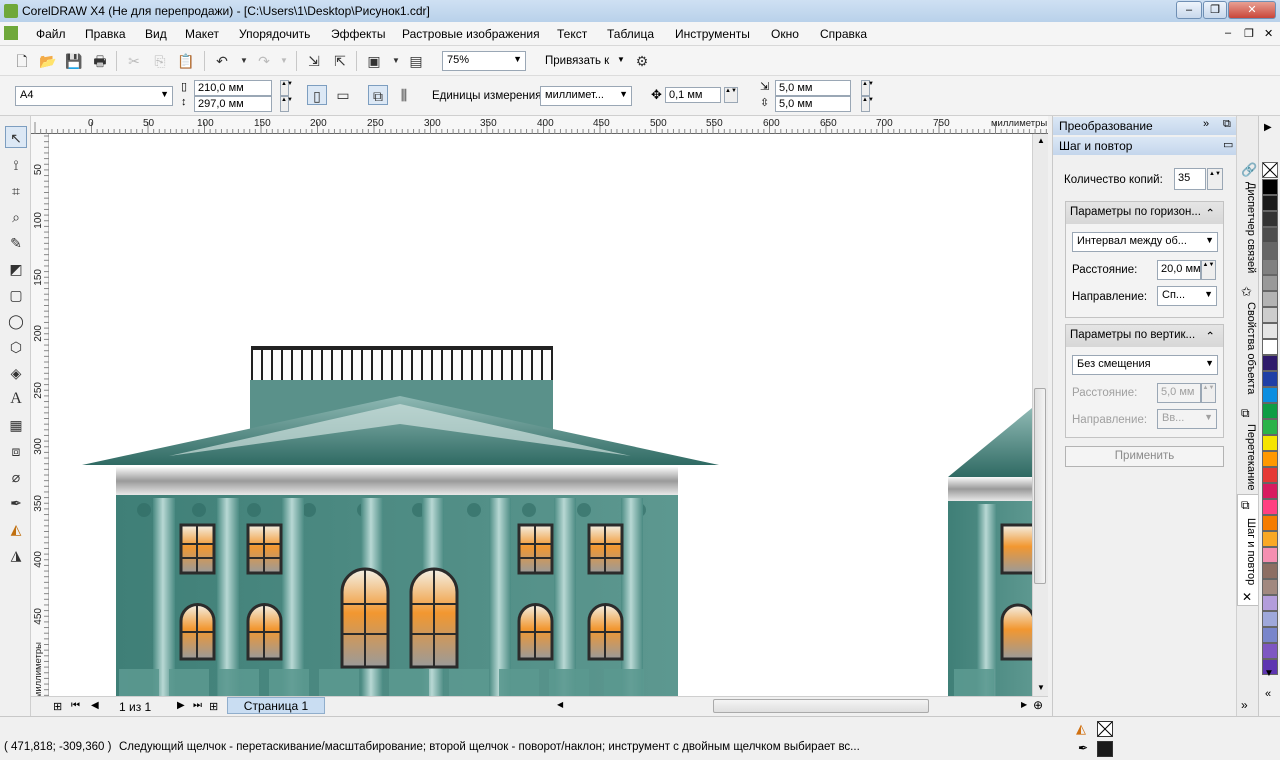 The height and width of the screenshot is (760, 1280). What do you see at coordinates (213, 706) in the screenshot?
I see `add-page-after-icon: ⊞` at bounding box center [213, 706].